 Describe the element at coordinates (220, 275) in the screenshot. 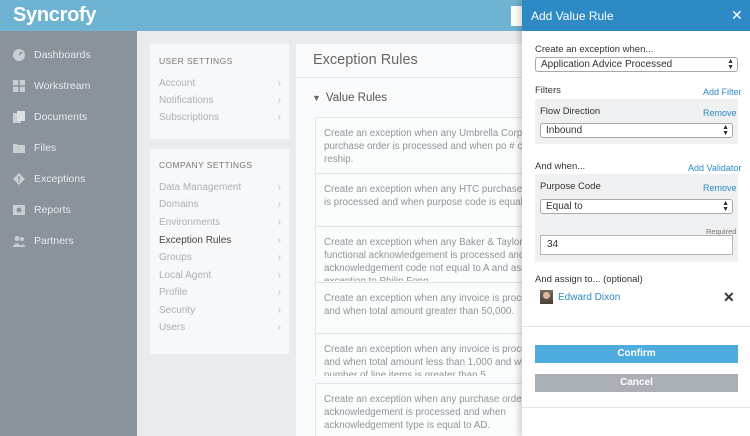

I see `settings-item-local-agent: Local Agent ›` at that location.